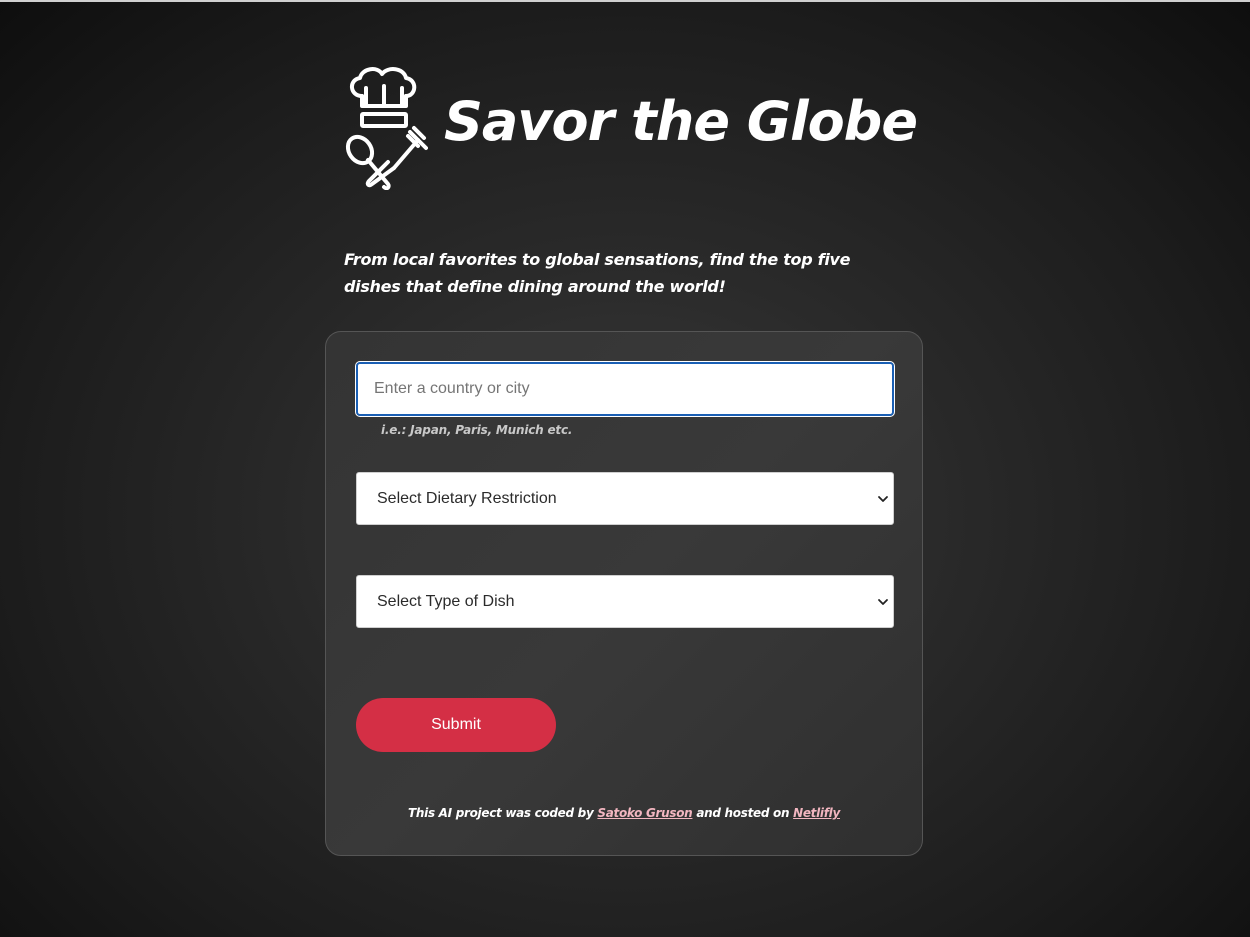 The height and width of the screenshot is (937, 1250). I want to click on footer-prefix: This AI project was coded by, so click(501, 813).